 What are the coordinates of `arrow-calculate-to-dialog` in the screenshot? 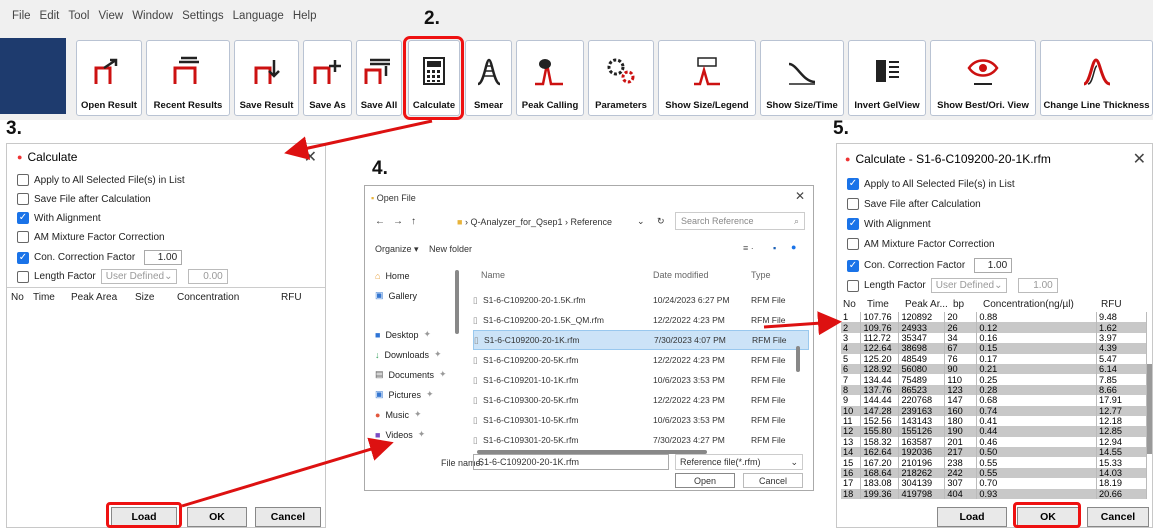 It's located at (358, 139).